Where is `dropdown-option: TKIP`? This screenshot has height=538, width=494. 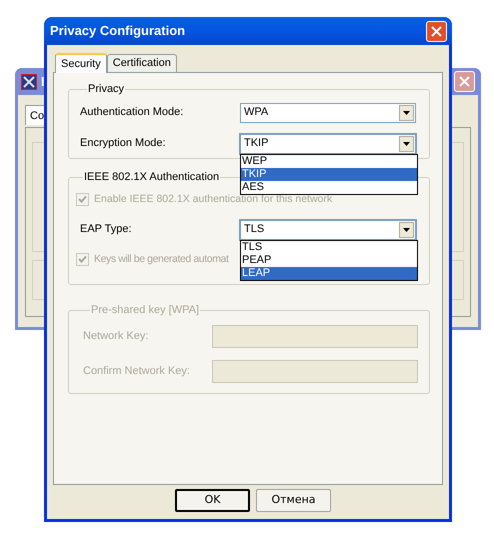
dropdown-option: TKIP is located at coordinates (329, 174).